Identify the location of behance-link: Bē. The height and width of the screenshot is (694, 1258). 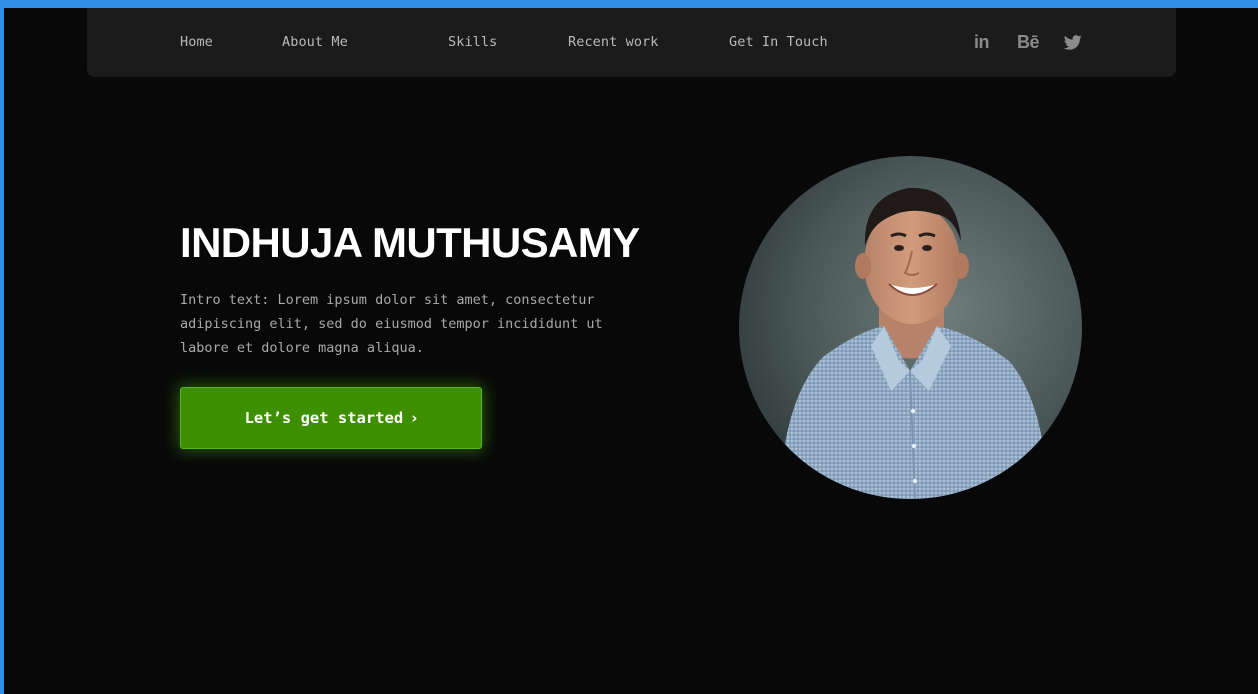
(1028, 42).